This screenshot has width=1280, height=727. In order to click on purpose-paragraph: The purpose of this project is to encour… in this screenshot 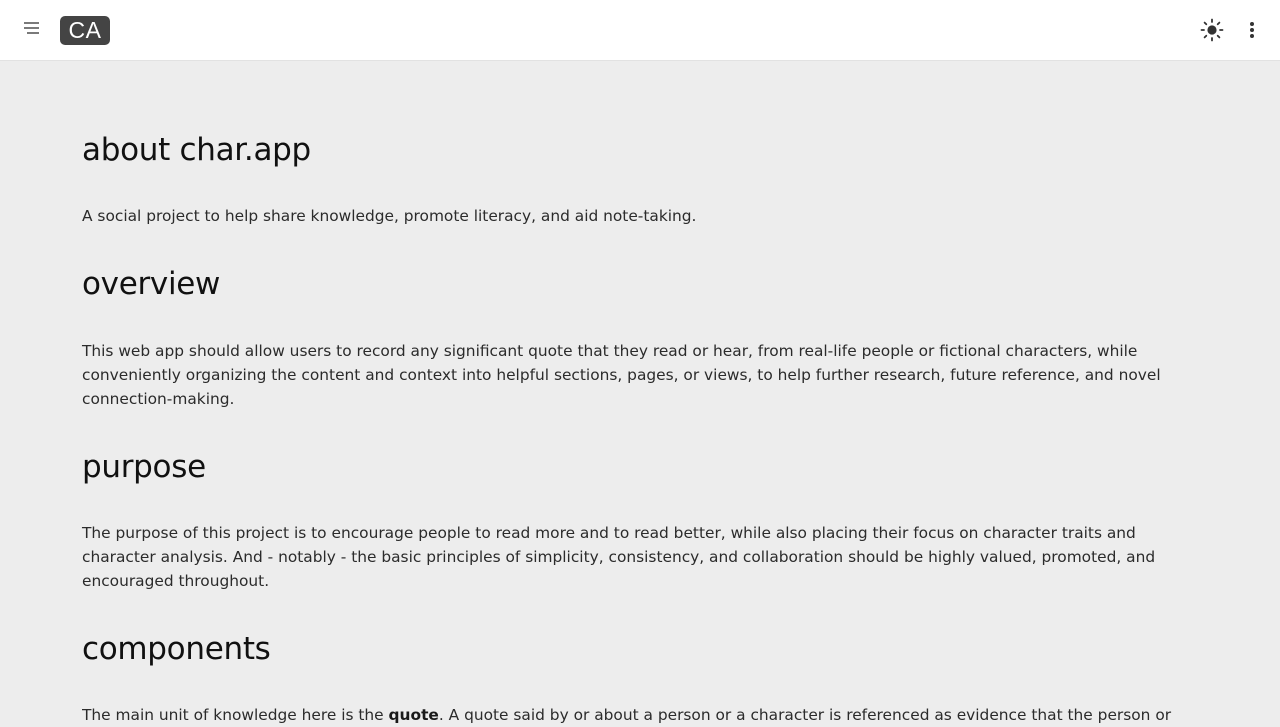, I will do `click(619, 557)`.